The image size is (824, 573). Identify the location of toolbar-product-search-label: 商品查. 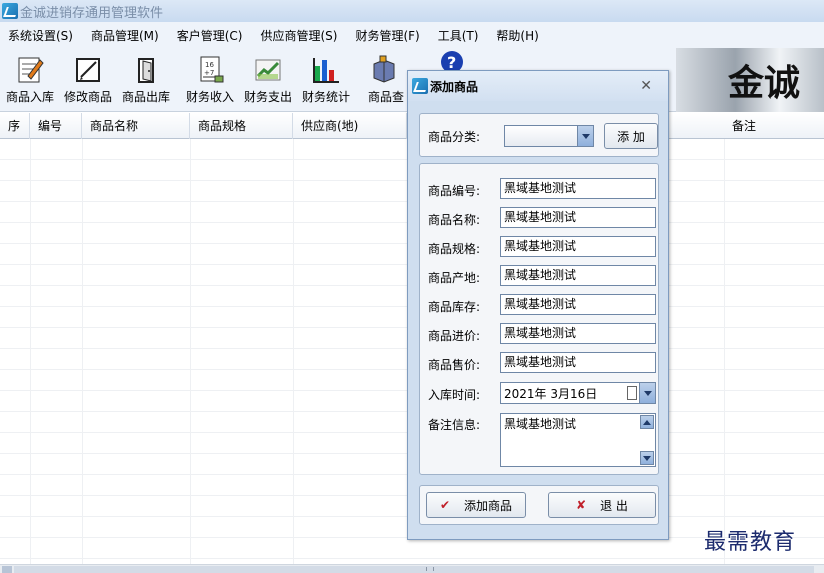
(386, 97).